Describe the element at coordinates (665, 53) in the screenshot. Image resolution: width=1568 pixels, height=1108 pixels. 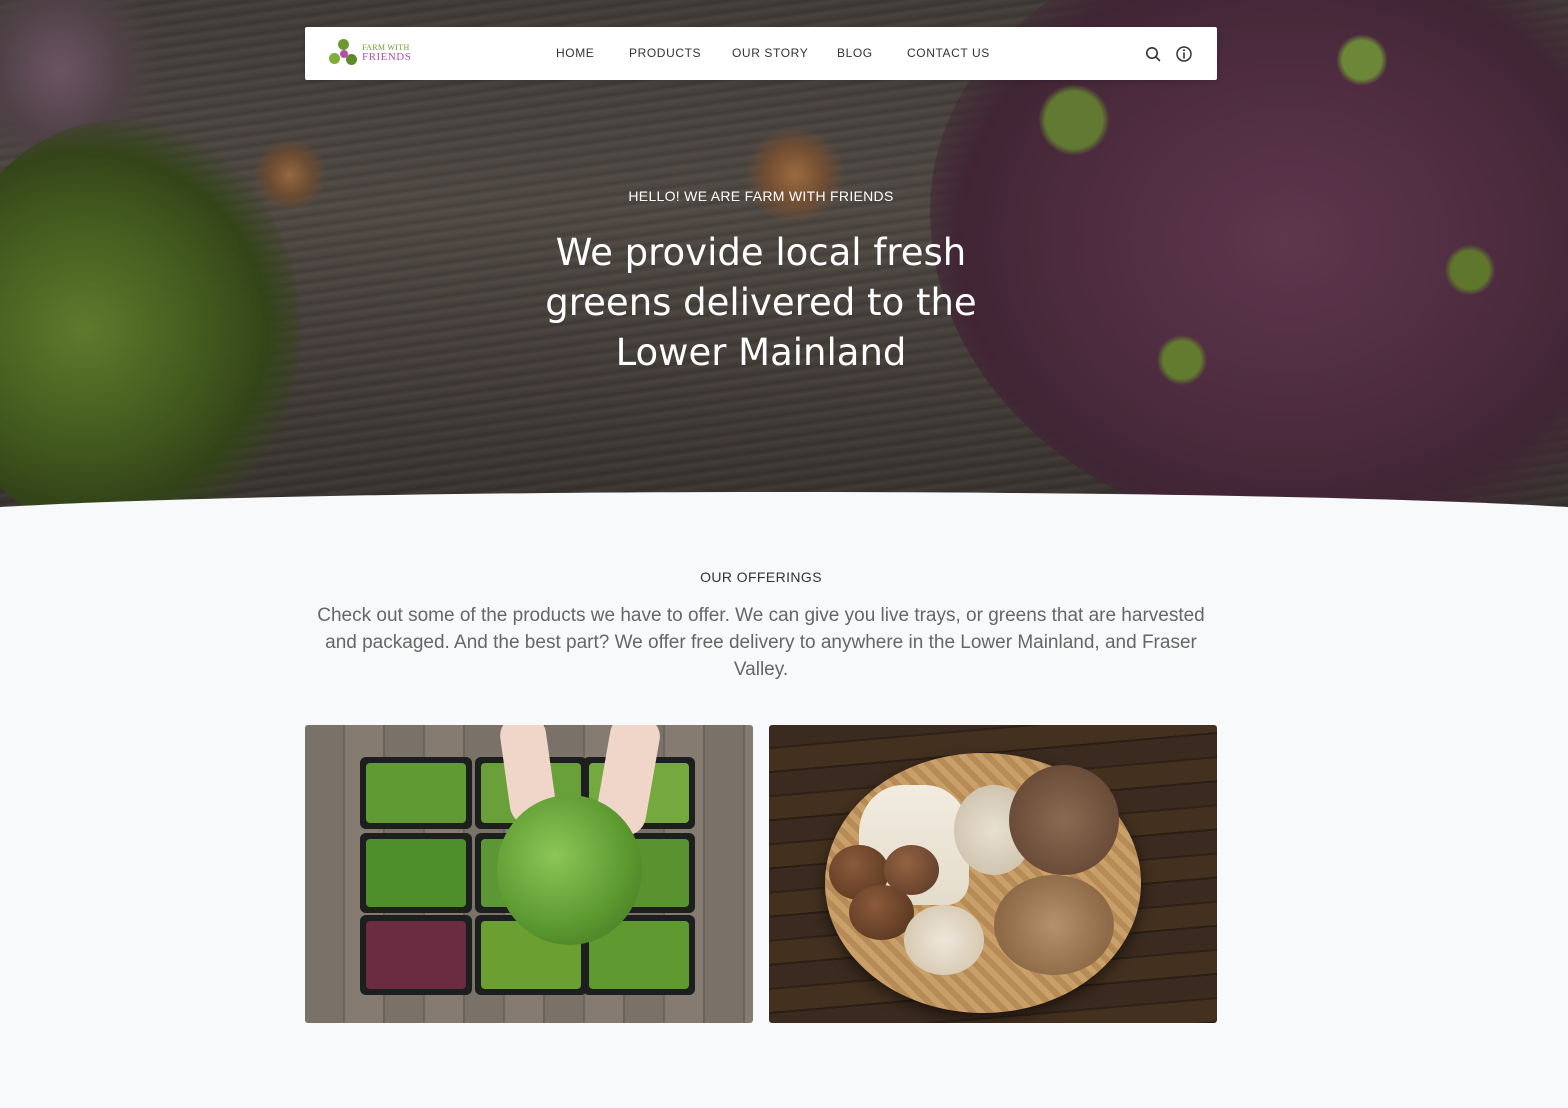
I see `nav-item-products: PRODUCTS` at that location.